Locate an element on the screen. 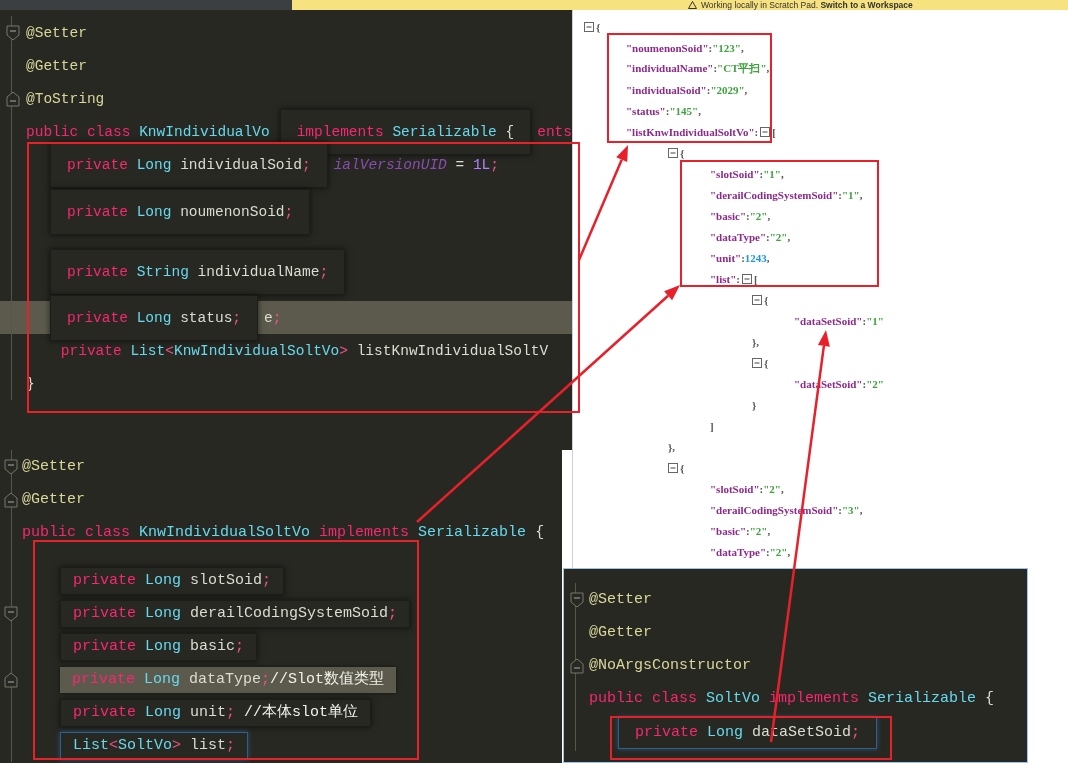  json-line: "individualName":"CT平扫", is located at coordinates (698, 68).